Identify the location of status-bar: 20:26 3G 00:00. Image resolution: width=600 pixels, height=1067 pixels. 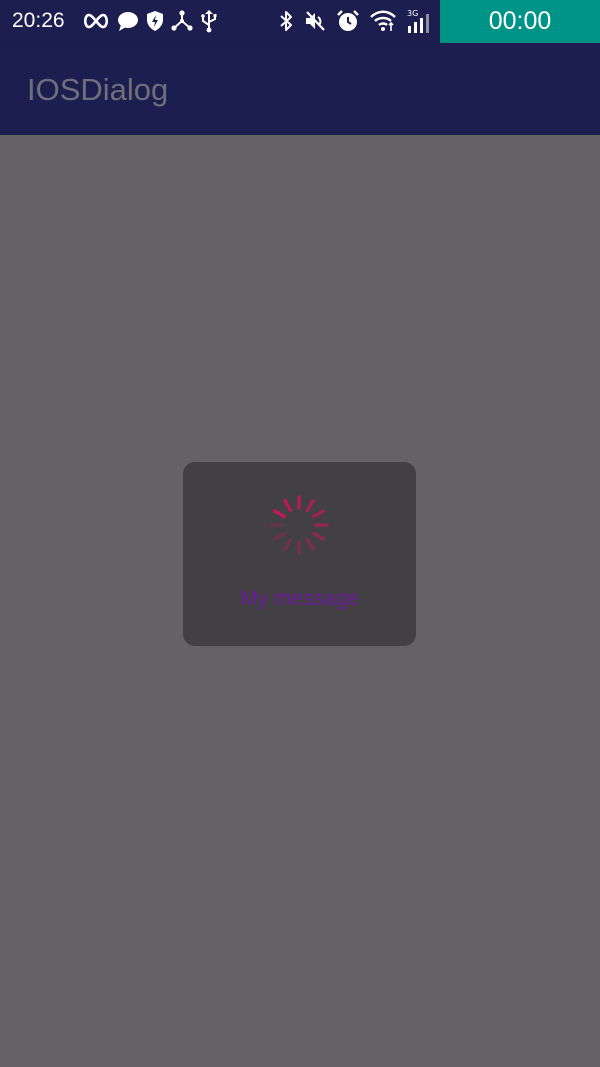
(300, 21).